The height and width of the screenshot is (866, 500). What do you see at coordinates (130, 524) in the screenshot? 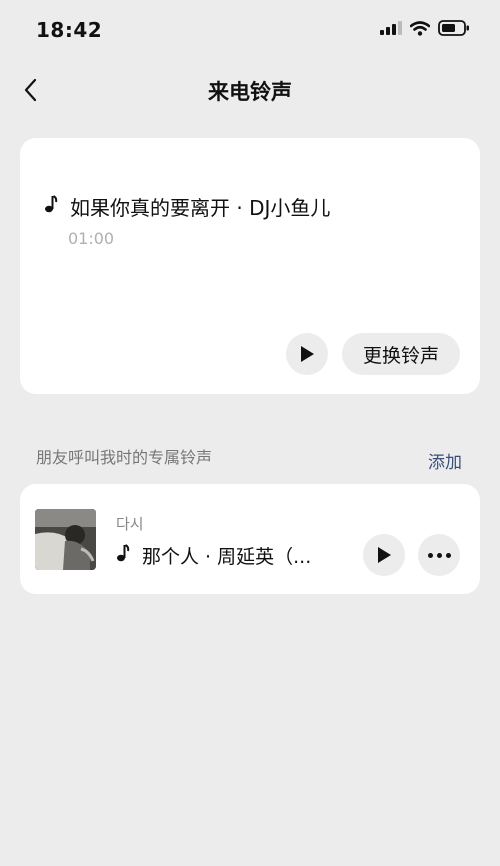
I see `contact-name: 다시` at bounding box center [130, 524].